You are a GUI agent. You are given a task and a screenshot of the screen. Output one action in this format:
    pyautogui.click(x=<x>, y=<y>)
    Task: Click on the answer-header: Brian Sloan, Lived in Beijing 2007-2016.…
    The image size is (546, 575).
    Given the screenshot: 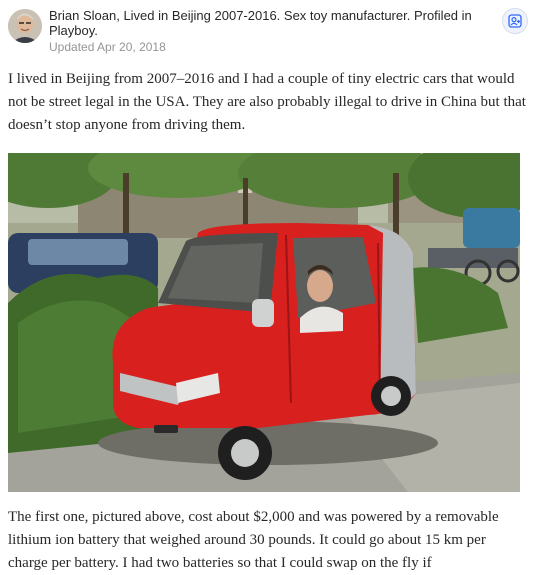 What is the action you would take?
    pyautogui.click(x=273, y=31)
    